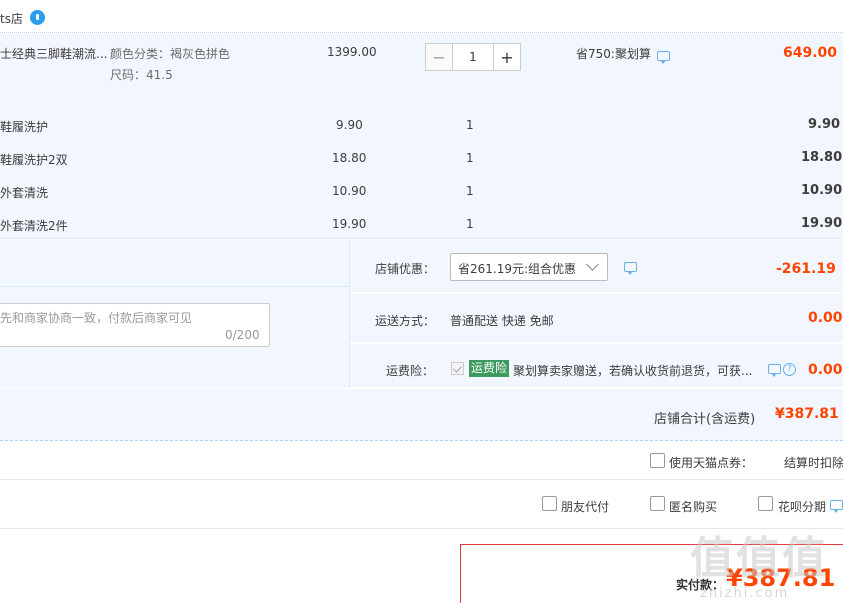 The height and width of the screenshot is (603, 843). What do you see at coordinates (549, 503) in the screenshot?
I see `friend-pay-checkbox` at bounding box center [549, 503].